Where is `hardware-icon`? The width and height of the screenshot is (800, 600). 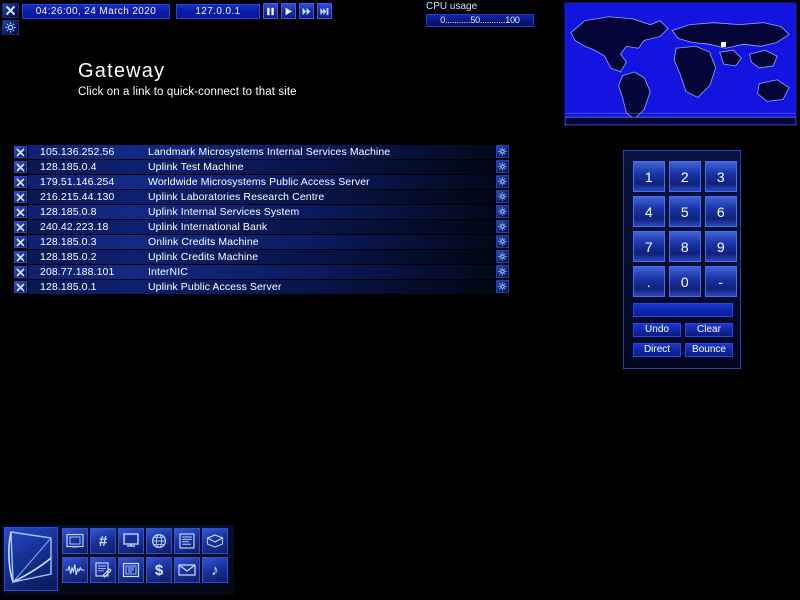 hardware-icon is located at coordinates (75, 541).